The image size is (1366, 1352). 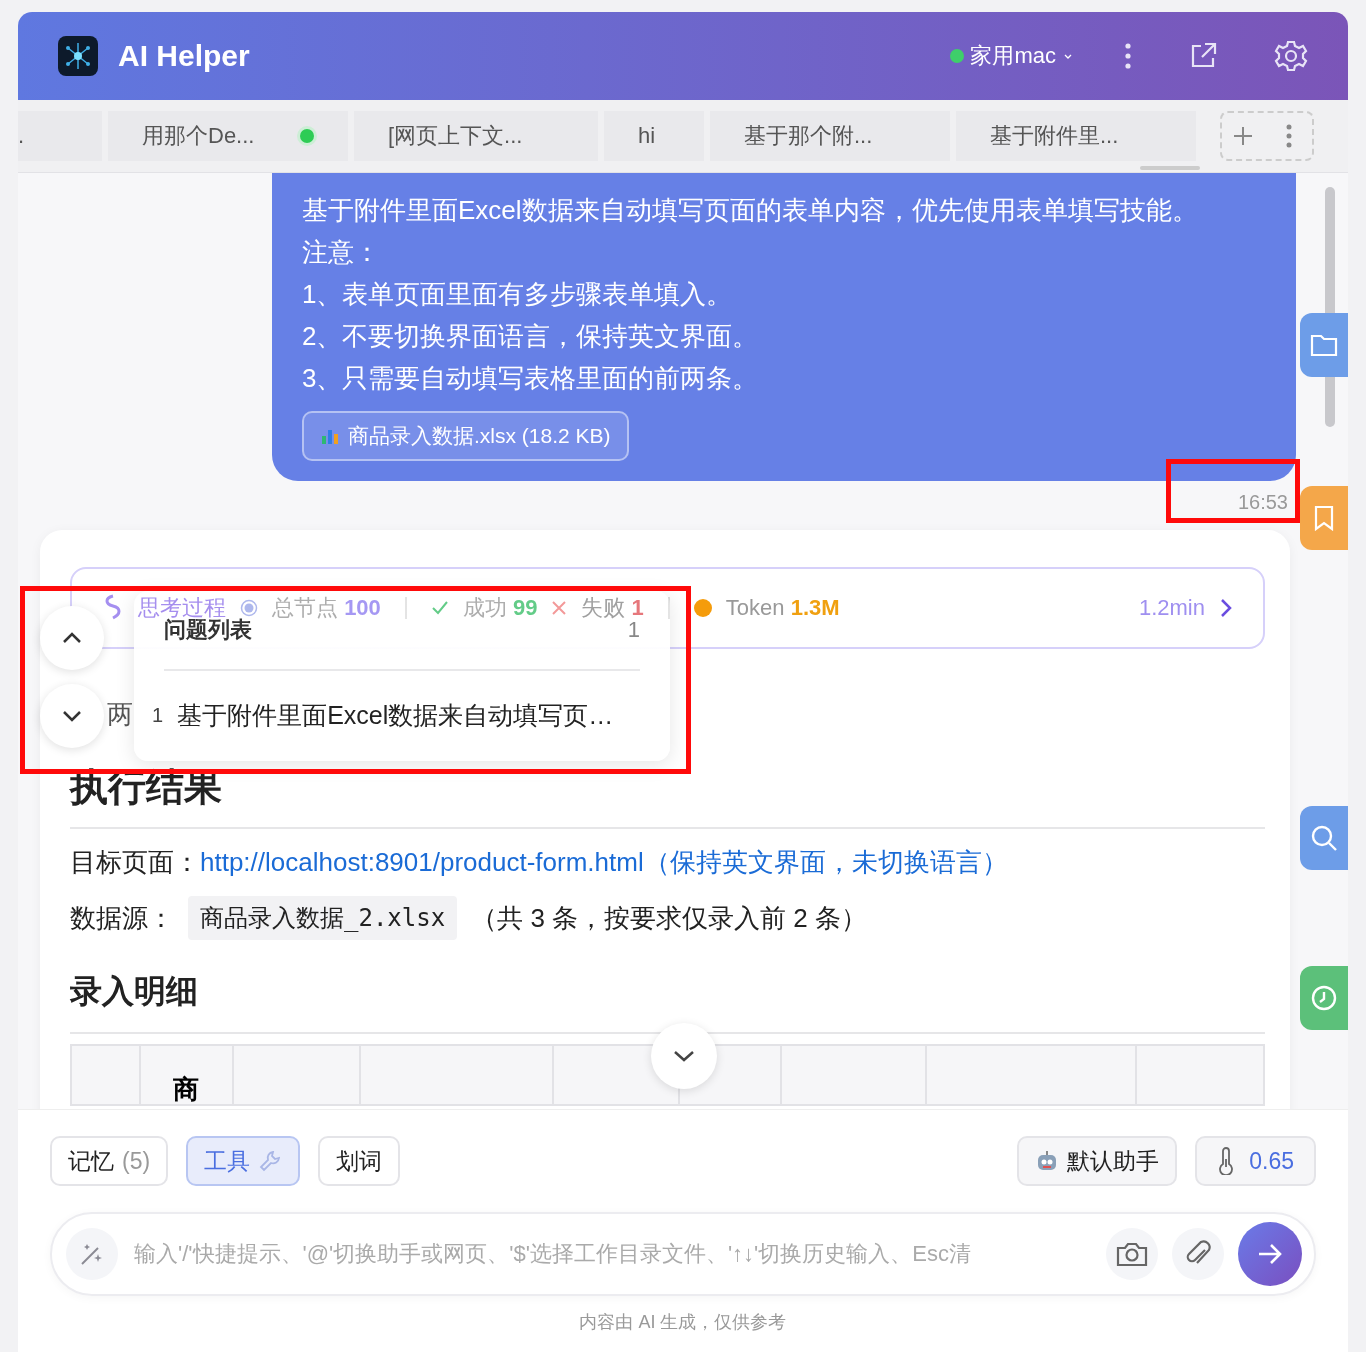 I want to click on arrow-right-icon, so click(x=1270, y=1254).